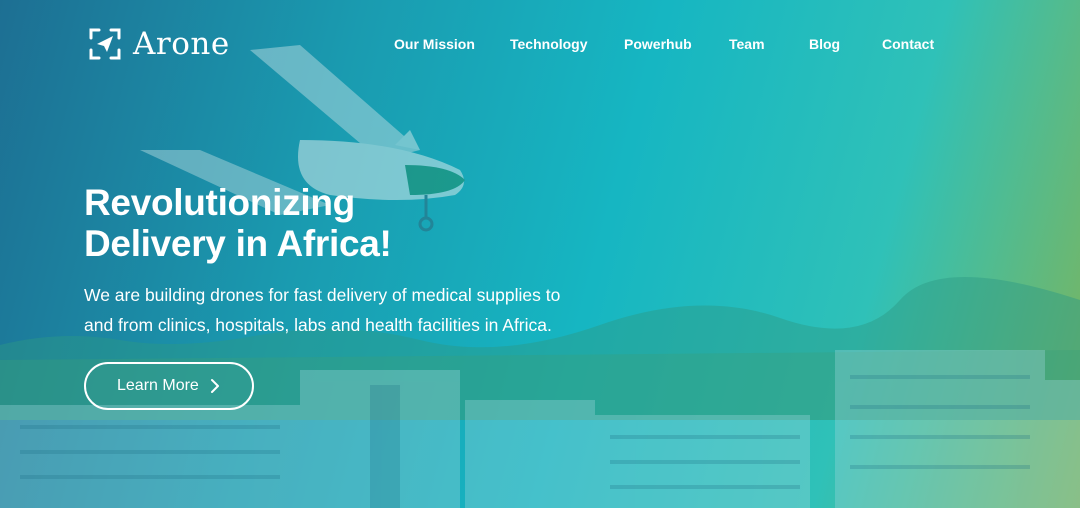 The height and width of the screenshot is (508, 1080). I want to click on nav-item-powerhub: Powerhub, so click(658, 44).